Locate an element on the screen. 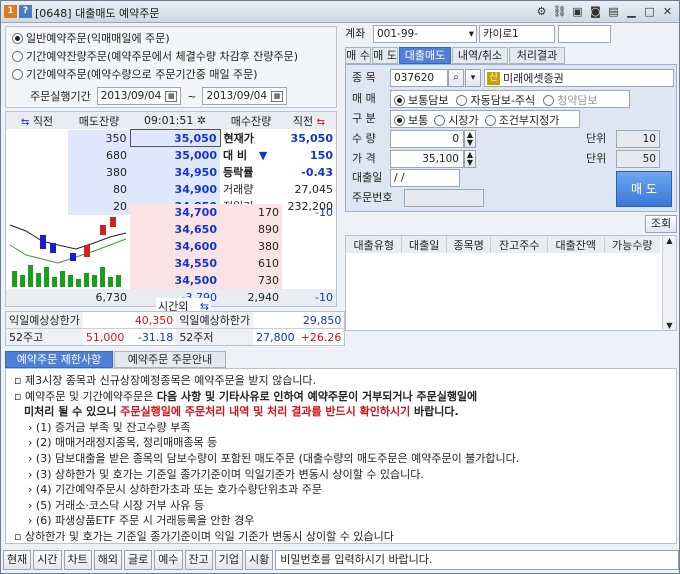  tab-guide: 예약주문 주문안내 is located at coordinates (170, 359).